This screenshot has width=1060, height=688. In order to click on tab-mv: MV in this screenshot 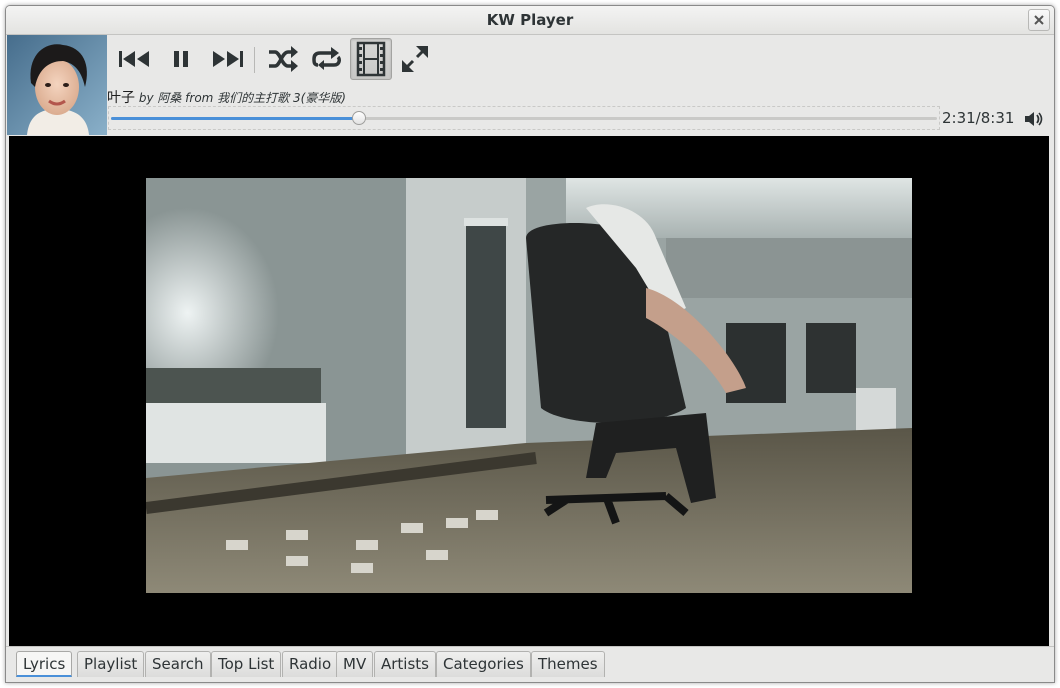, I will do `click(355, 664)`.